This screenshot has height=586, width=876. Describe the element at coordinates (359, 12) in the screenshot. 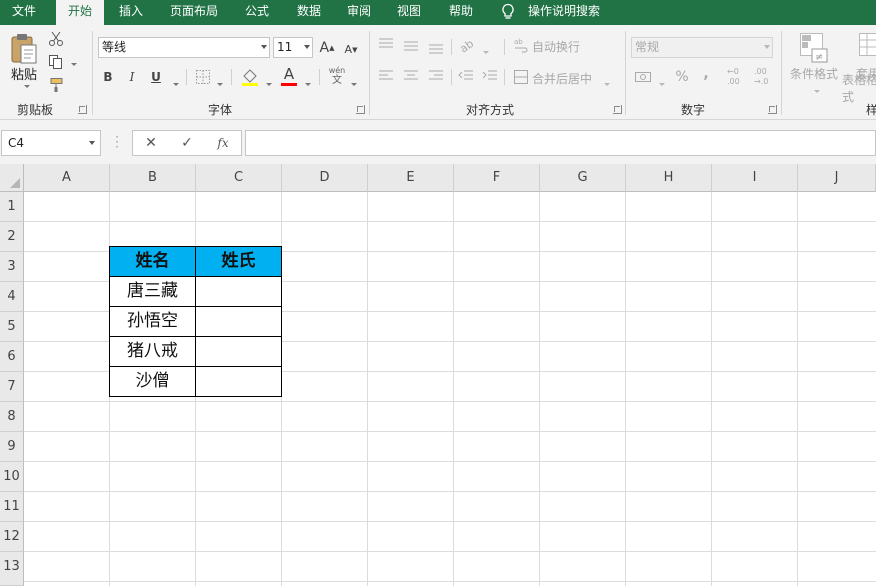

I see `tab-review: 审阅` at that location.